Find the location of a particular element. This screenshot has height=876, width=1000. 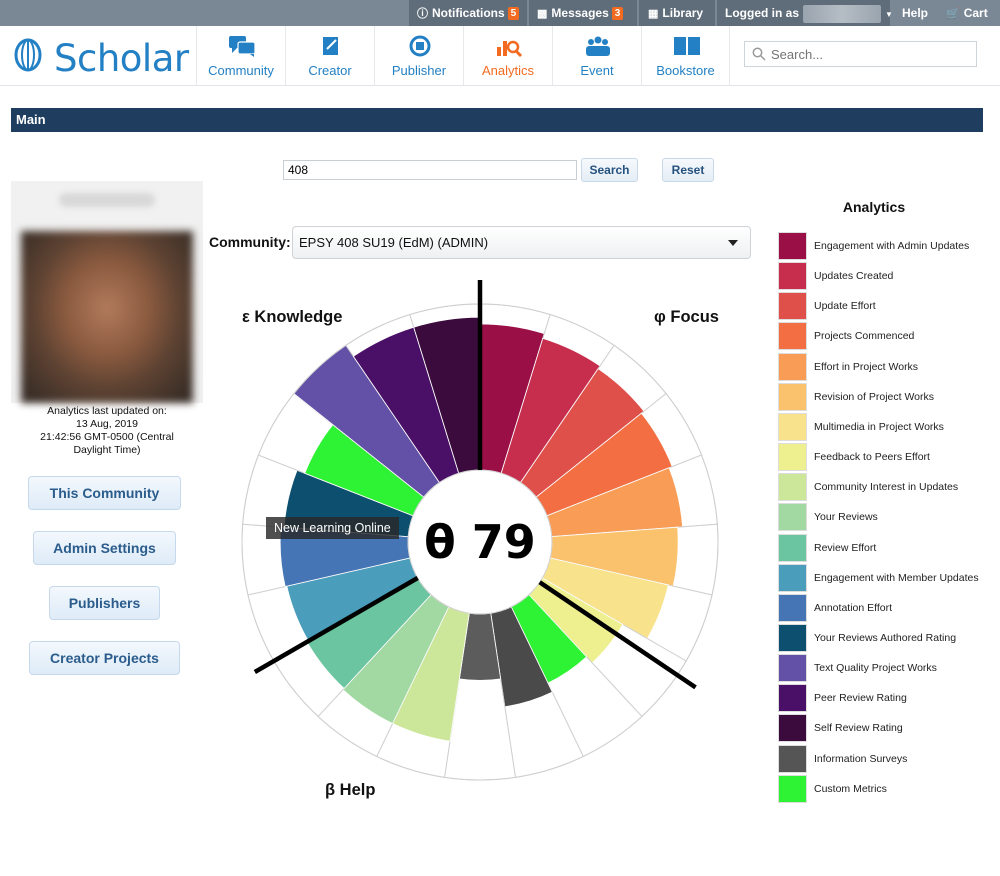

updated-line-3: 21:42:56 GMT-0500 (Central is located at coordinates (107, 437).